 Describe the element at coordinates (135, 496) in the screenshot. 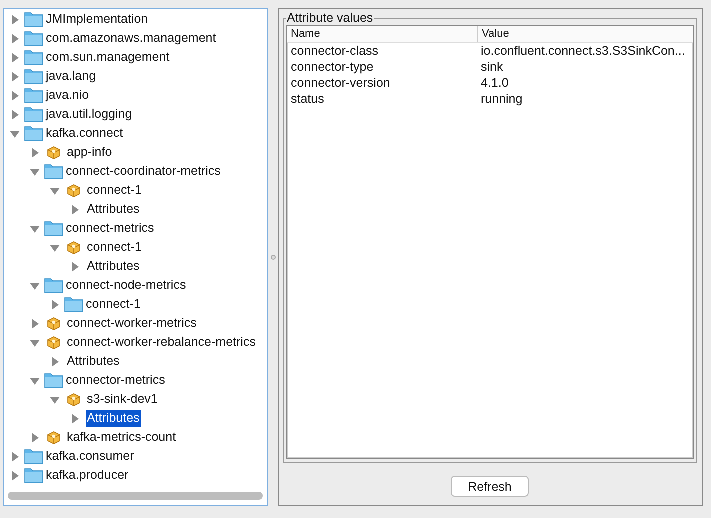

I see `horizontal-scrollbar` at that location.